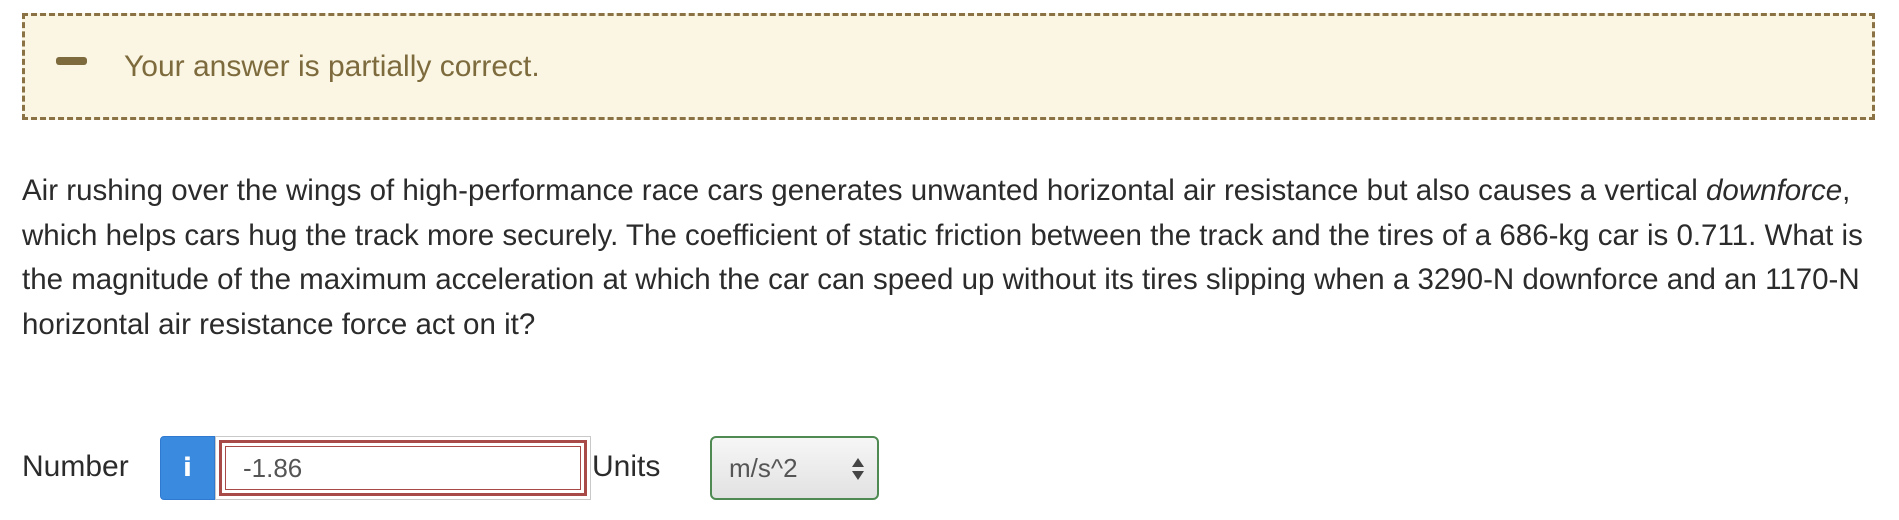 The image size is (1899, 520). I want to click on select-arrows-icon, so click(858, 469).